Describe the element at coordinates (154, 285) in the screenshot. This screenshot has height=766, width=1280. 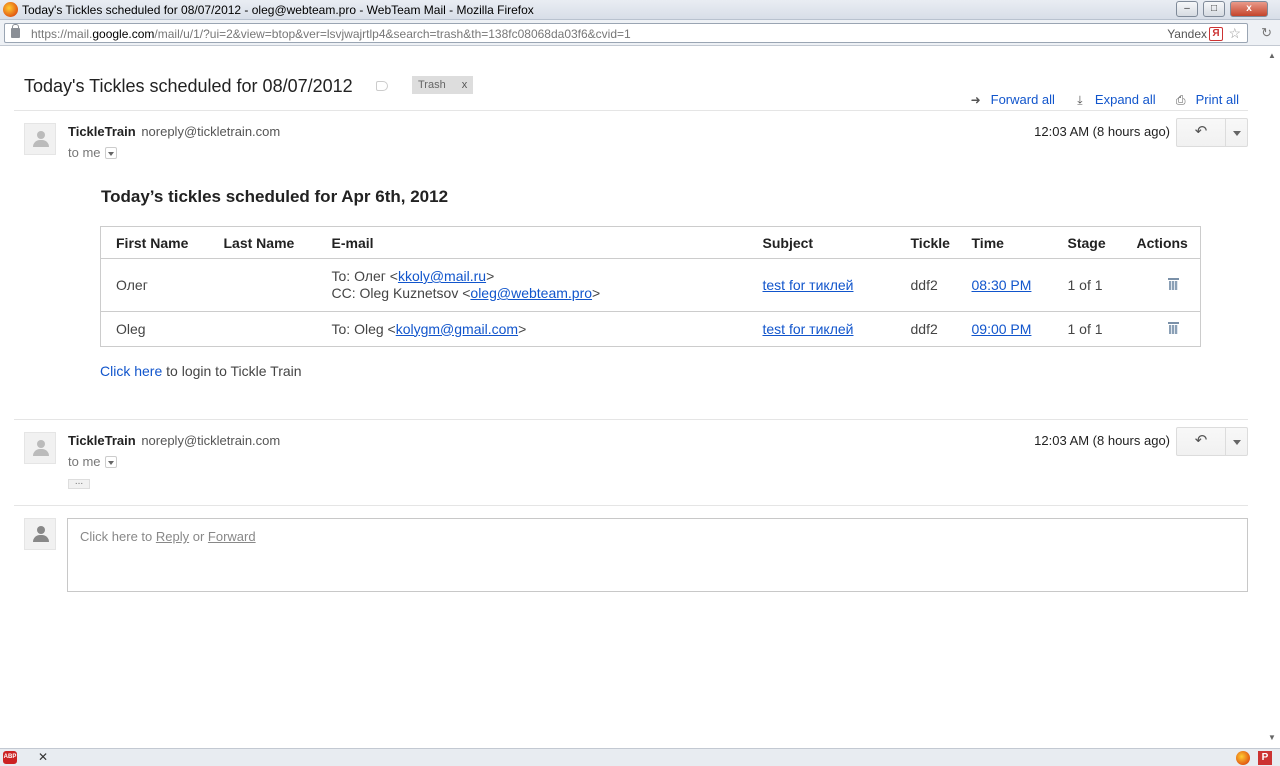
I see `first-name-cell: Олег` at that location.